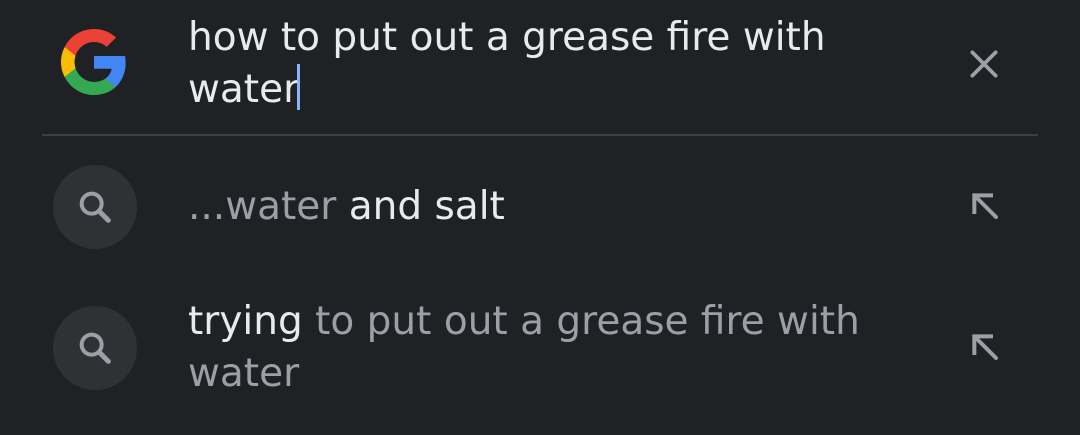 The height and width of the screenshot is (435, 1080). I want to click on suggestion-text: ...water and salt, so click(548, 207).